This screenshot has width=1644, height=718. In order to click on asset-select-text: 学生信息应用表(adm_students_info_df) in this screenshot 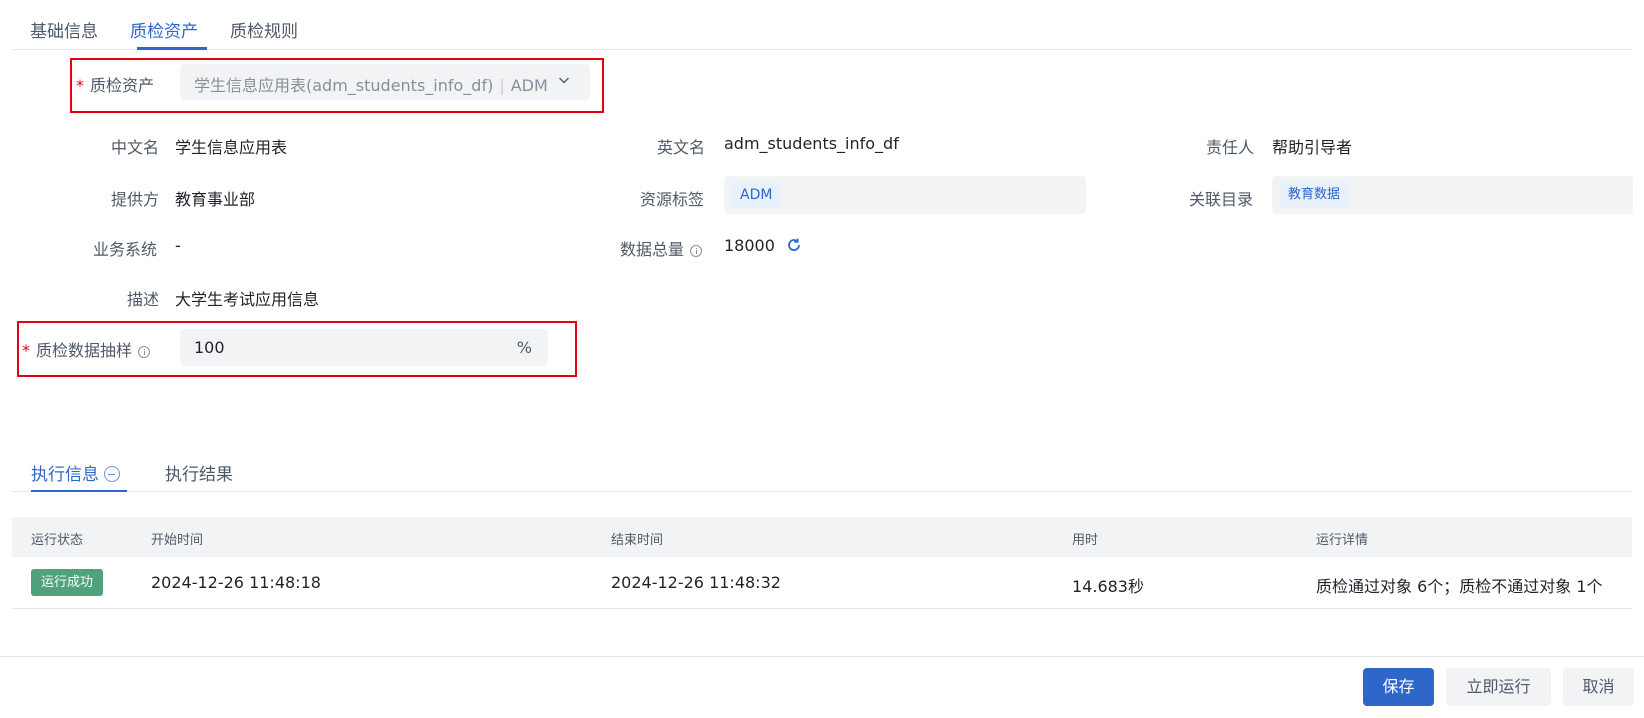, I will do `click(344, 85)`.